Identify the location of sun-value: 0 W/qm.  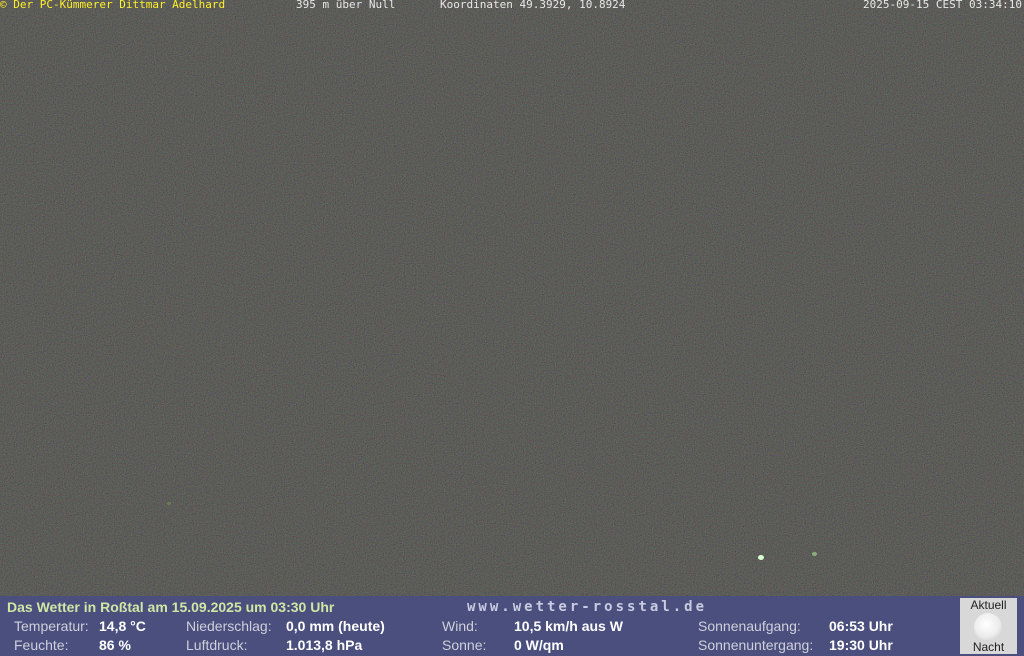
(539, 645).